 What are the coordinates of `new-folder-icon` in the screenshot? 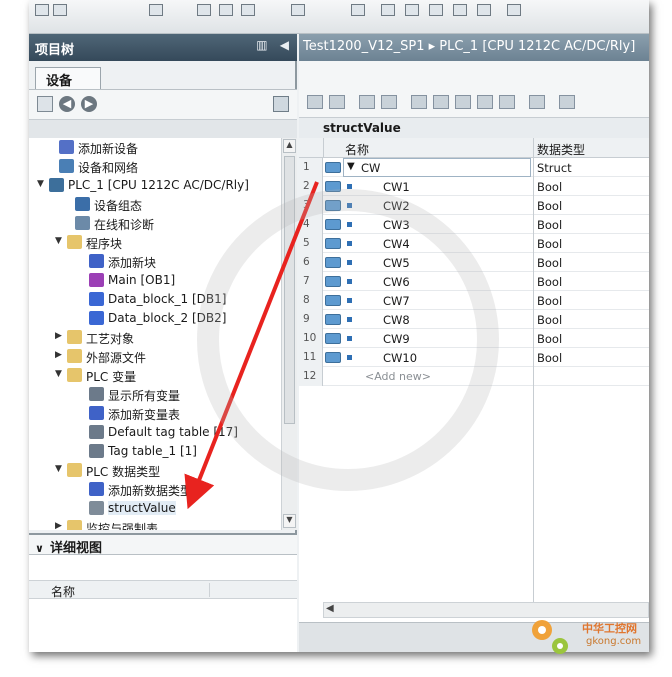 It's located at (45, 104).